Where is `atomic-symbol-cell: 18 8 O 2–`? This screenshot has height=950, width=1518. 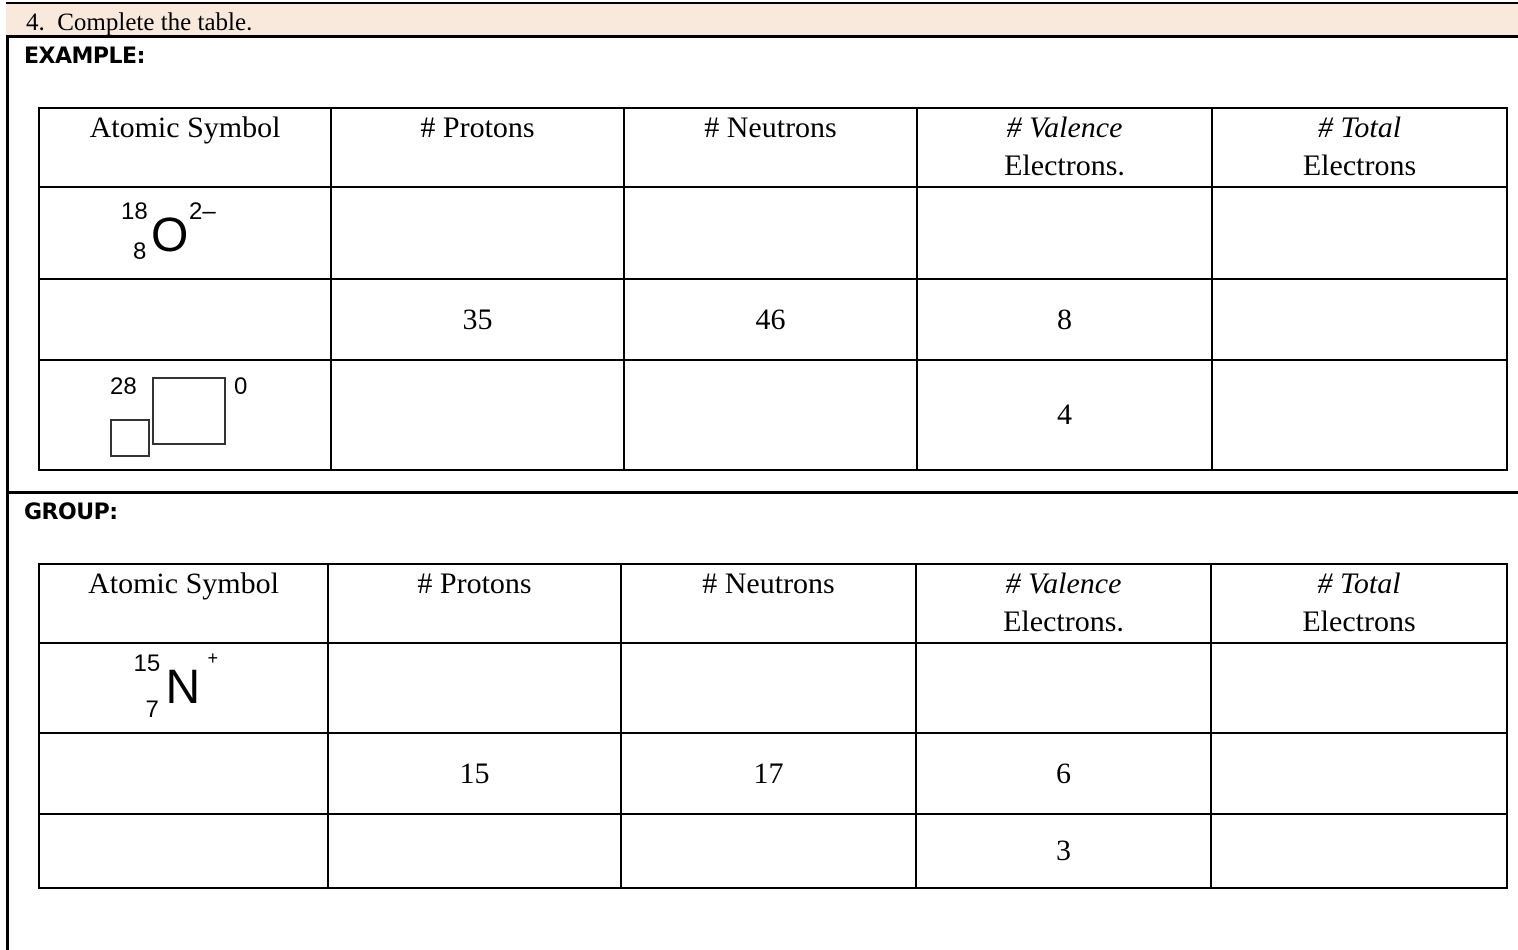
atomic-symbol-cell: 18 8 O 2– is located at coordinates (185, 233).